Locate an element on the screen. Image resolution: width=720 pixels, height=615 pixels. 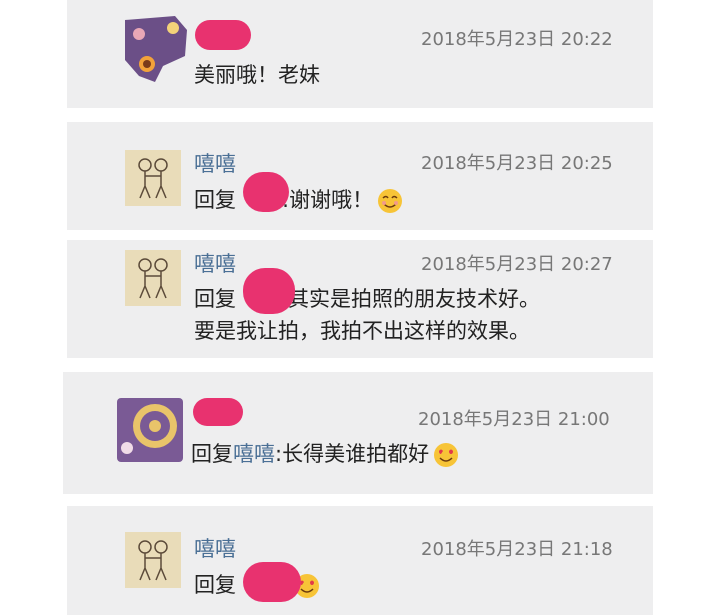
reply-body: :长得美谁拍都好 is located at coordinates (352, 454).